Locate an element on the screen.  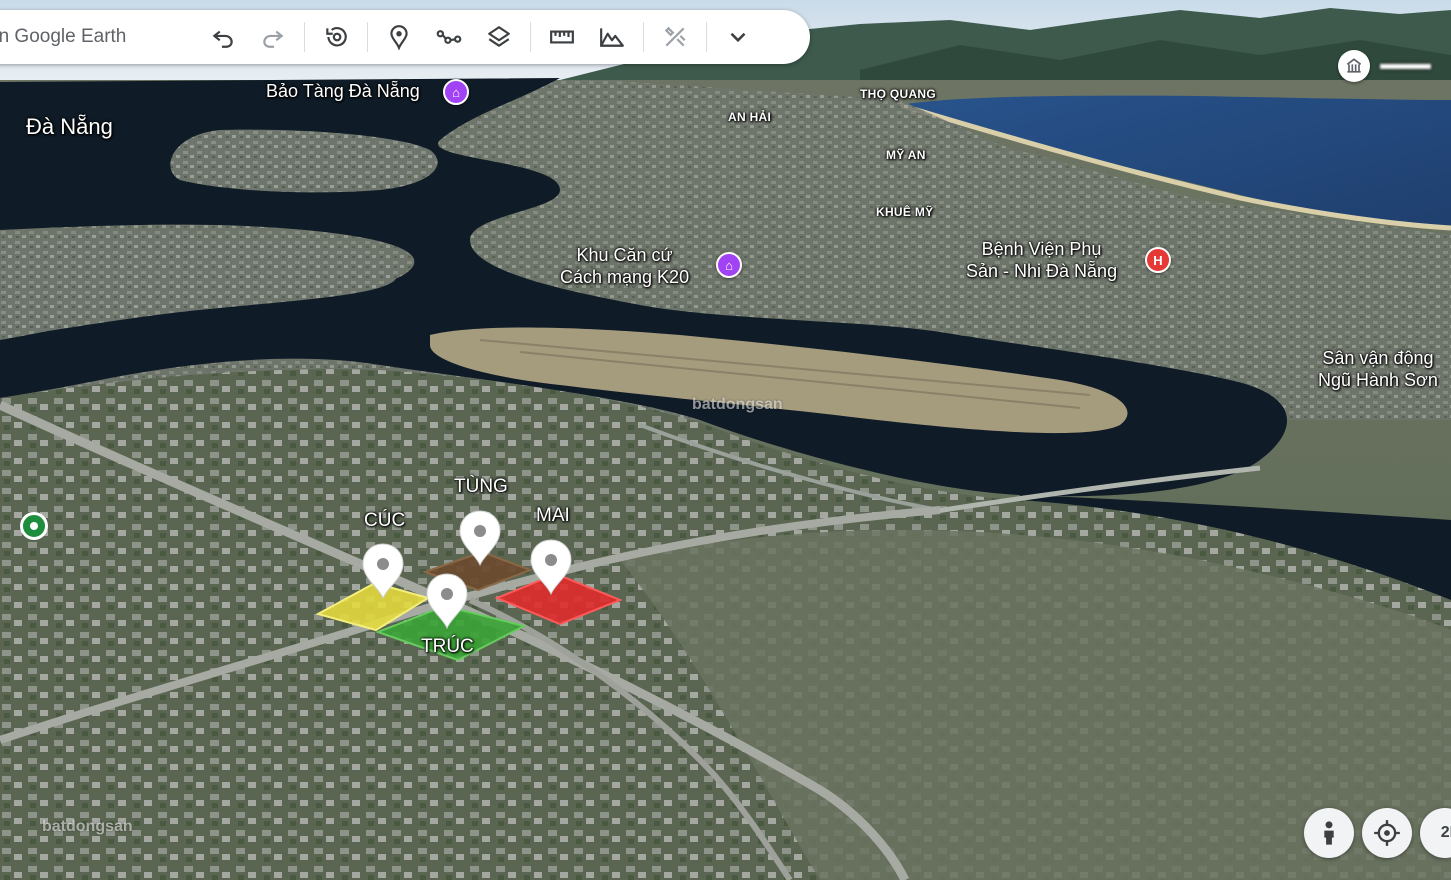
undo-button is located at coordinates (223, 37).